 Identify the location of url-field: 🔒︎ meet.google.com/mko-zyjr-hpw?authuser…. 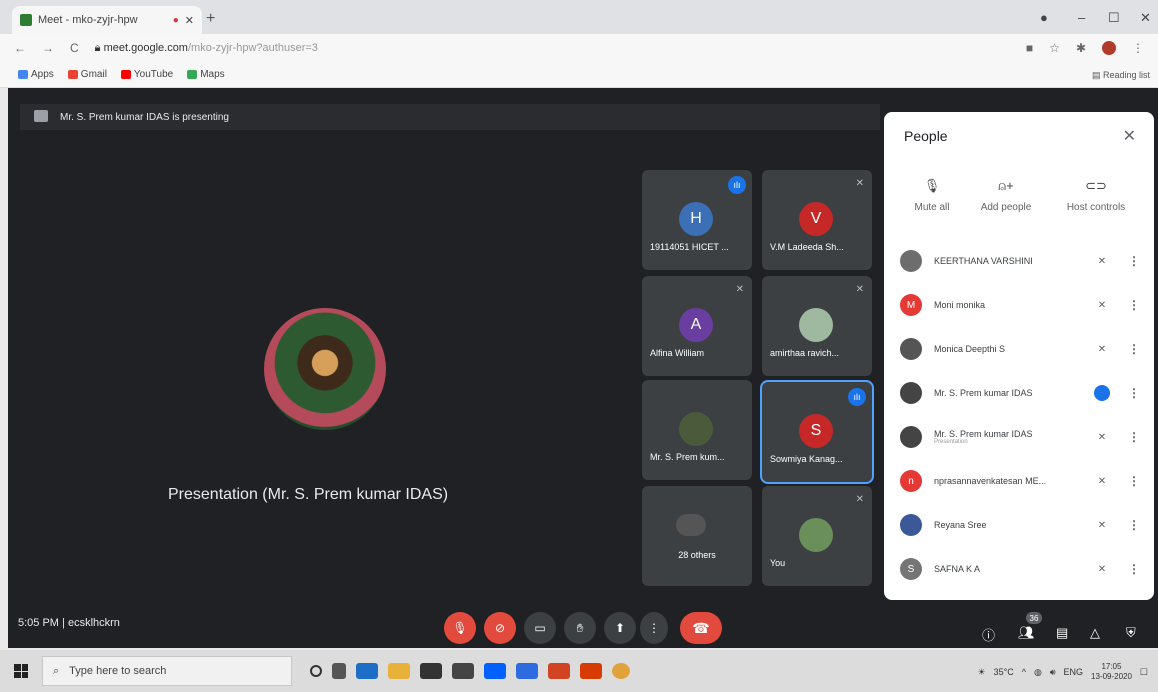
(552, 48).